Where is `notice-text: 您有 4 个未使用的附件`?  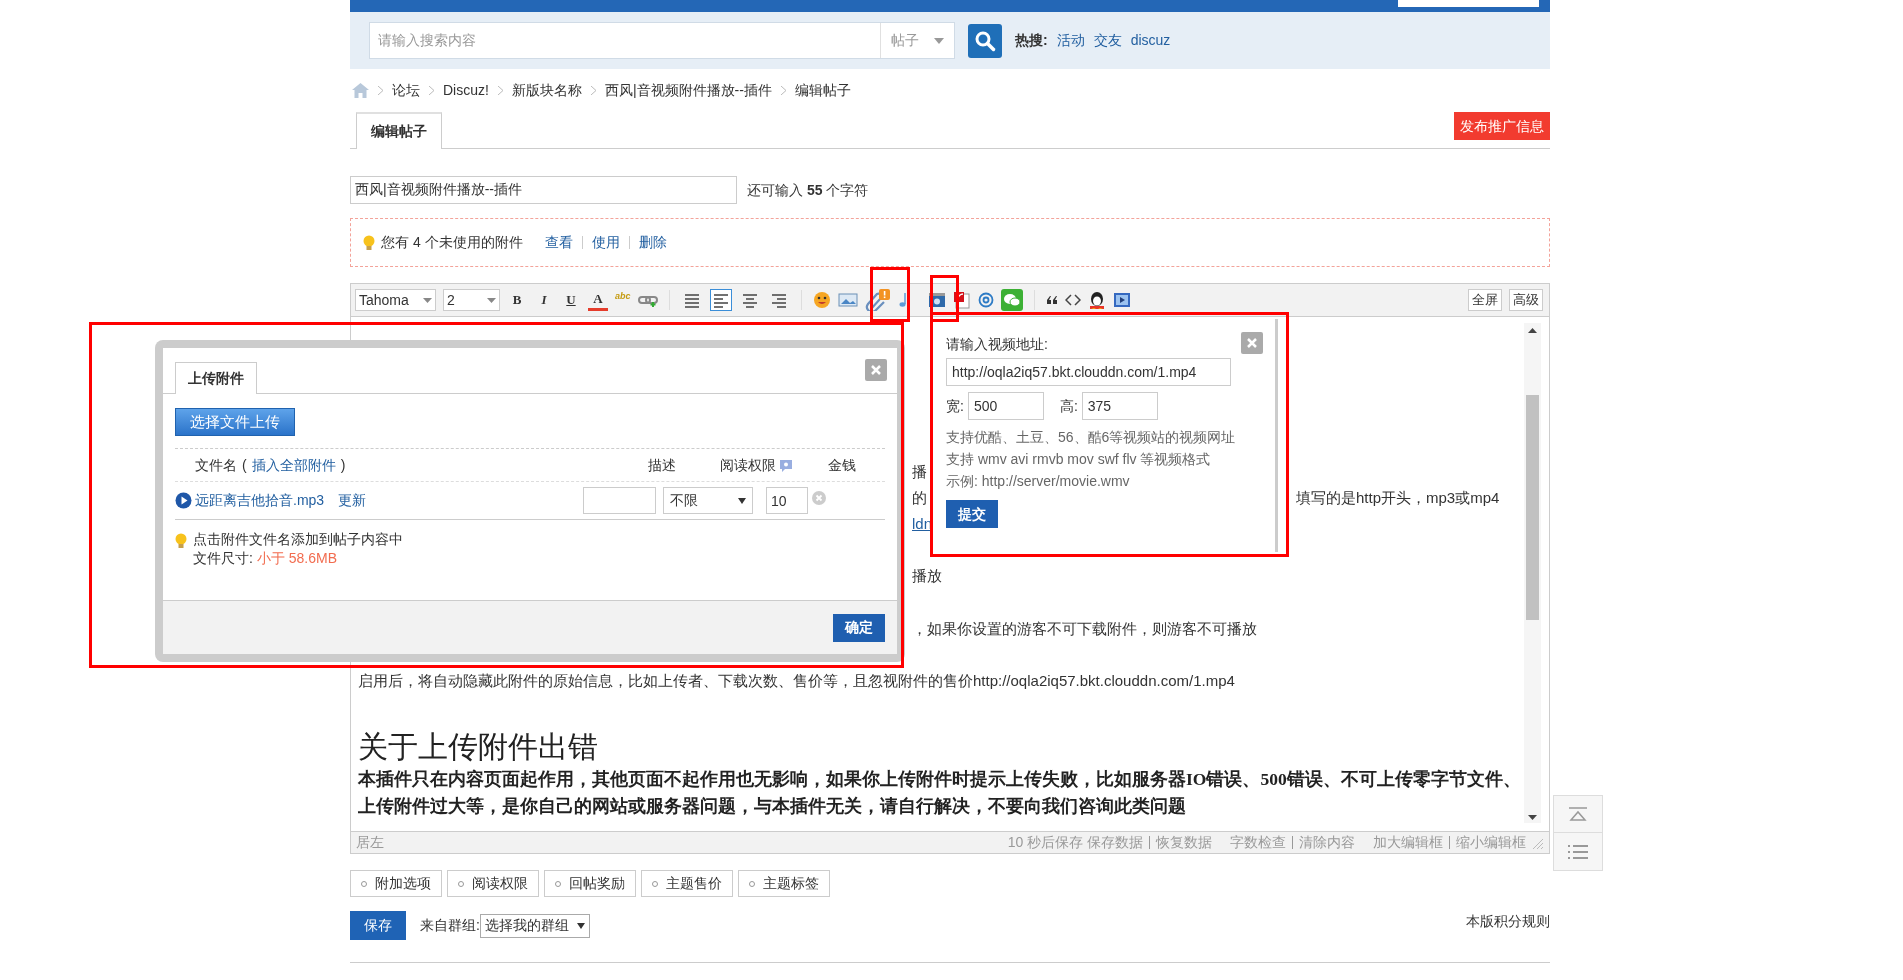 notice-text: 您有 4 个未使用的附件 is located at coordinates (452, 242).